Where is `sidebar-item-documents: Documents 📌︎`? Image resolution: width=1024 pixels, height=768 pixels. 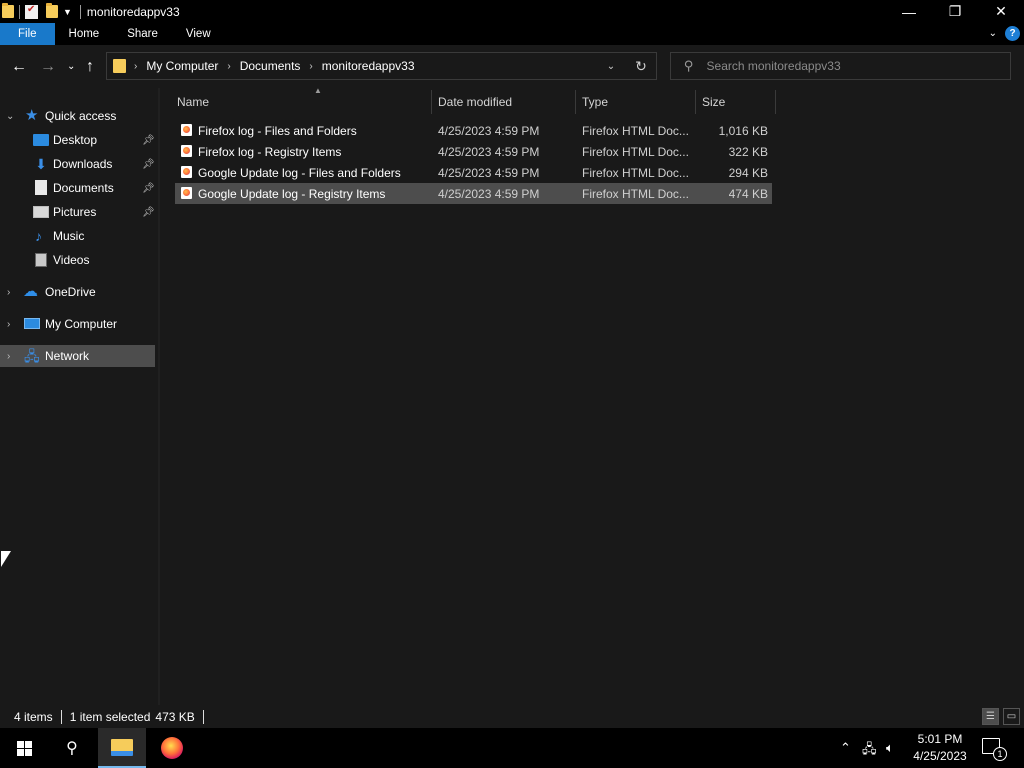
sidebar-item-documents: Documents 📌︎ is located at coordinates (77, 188).